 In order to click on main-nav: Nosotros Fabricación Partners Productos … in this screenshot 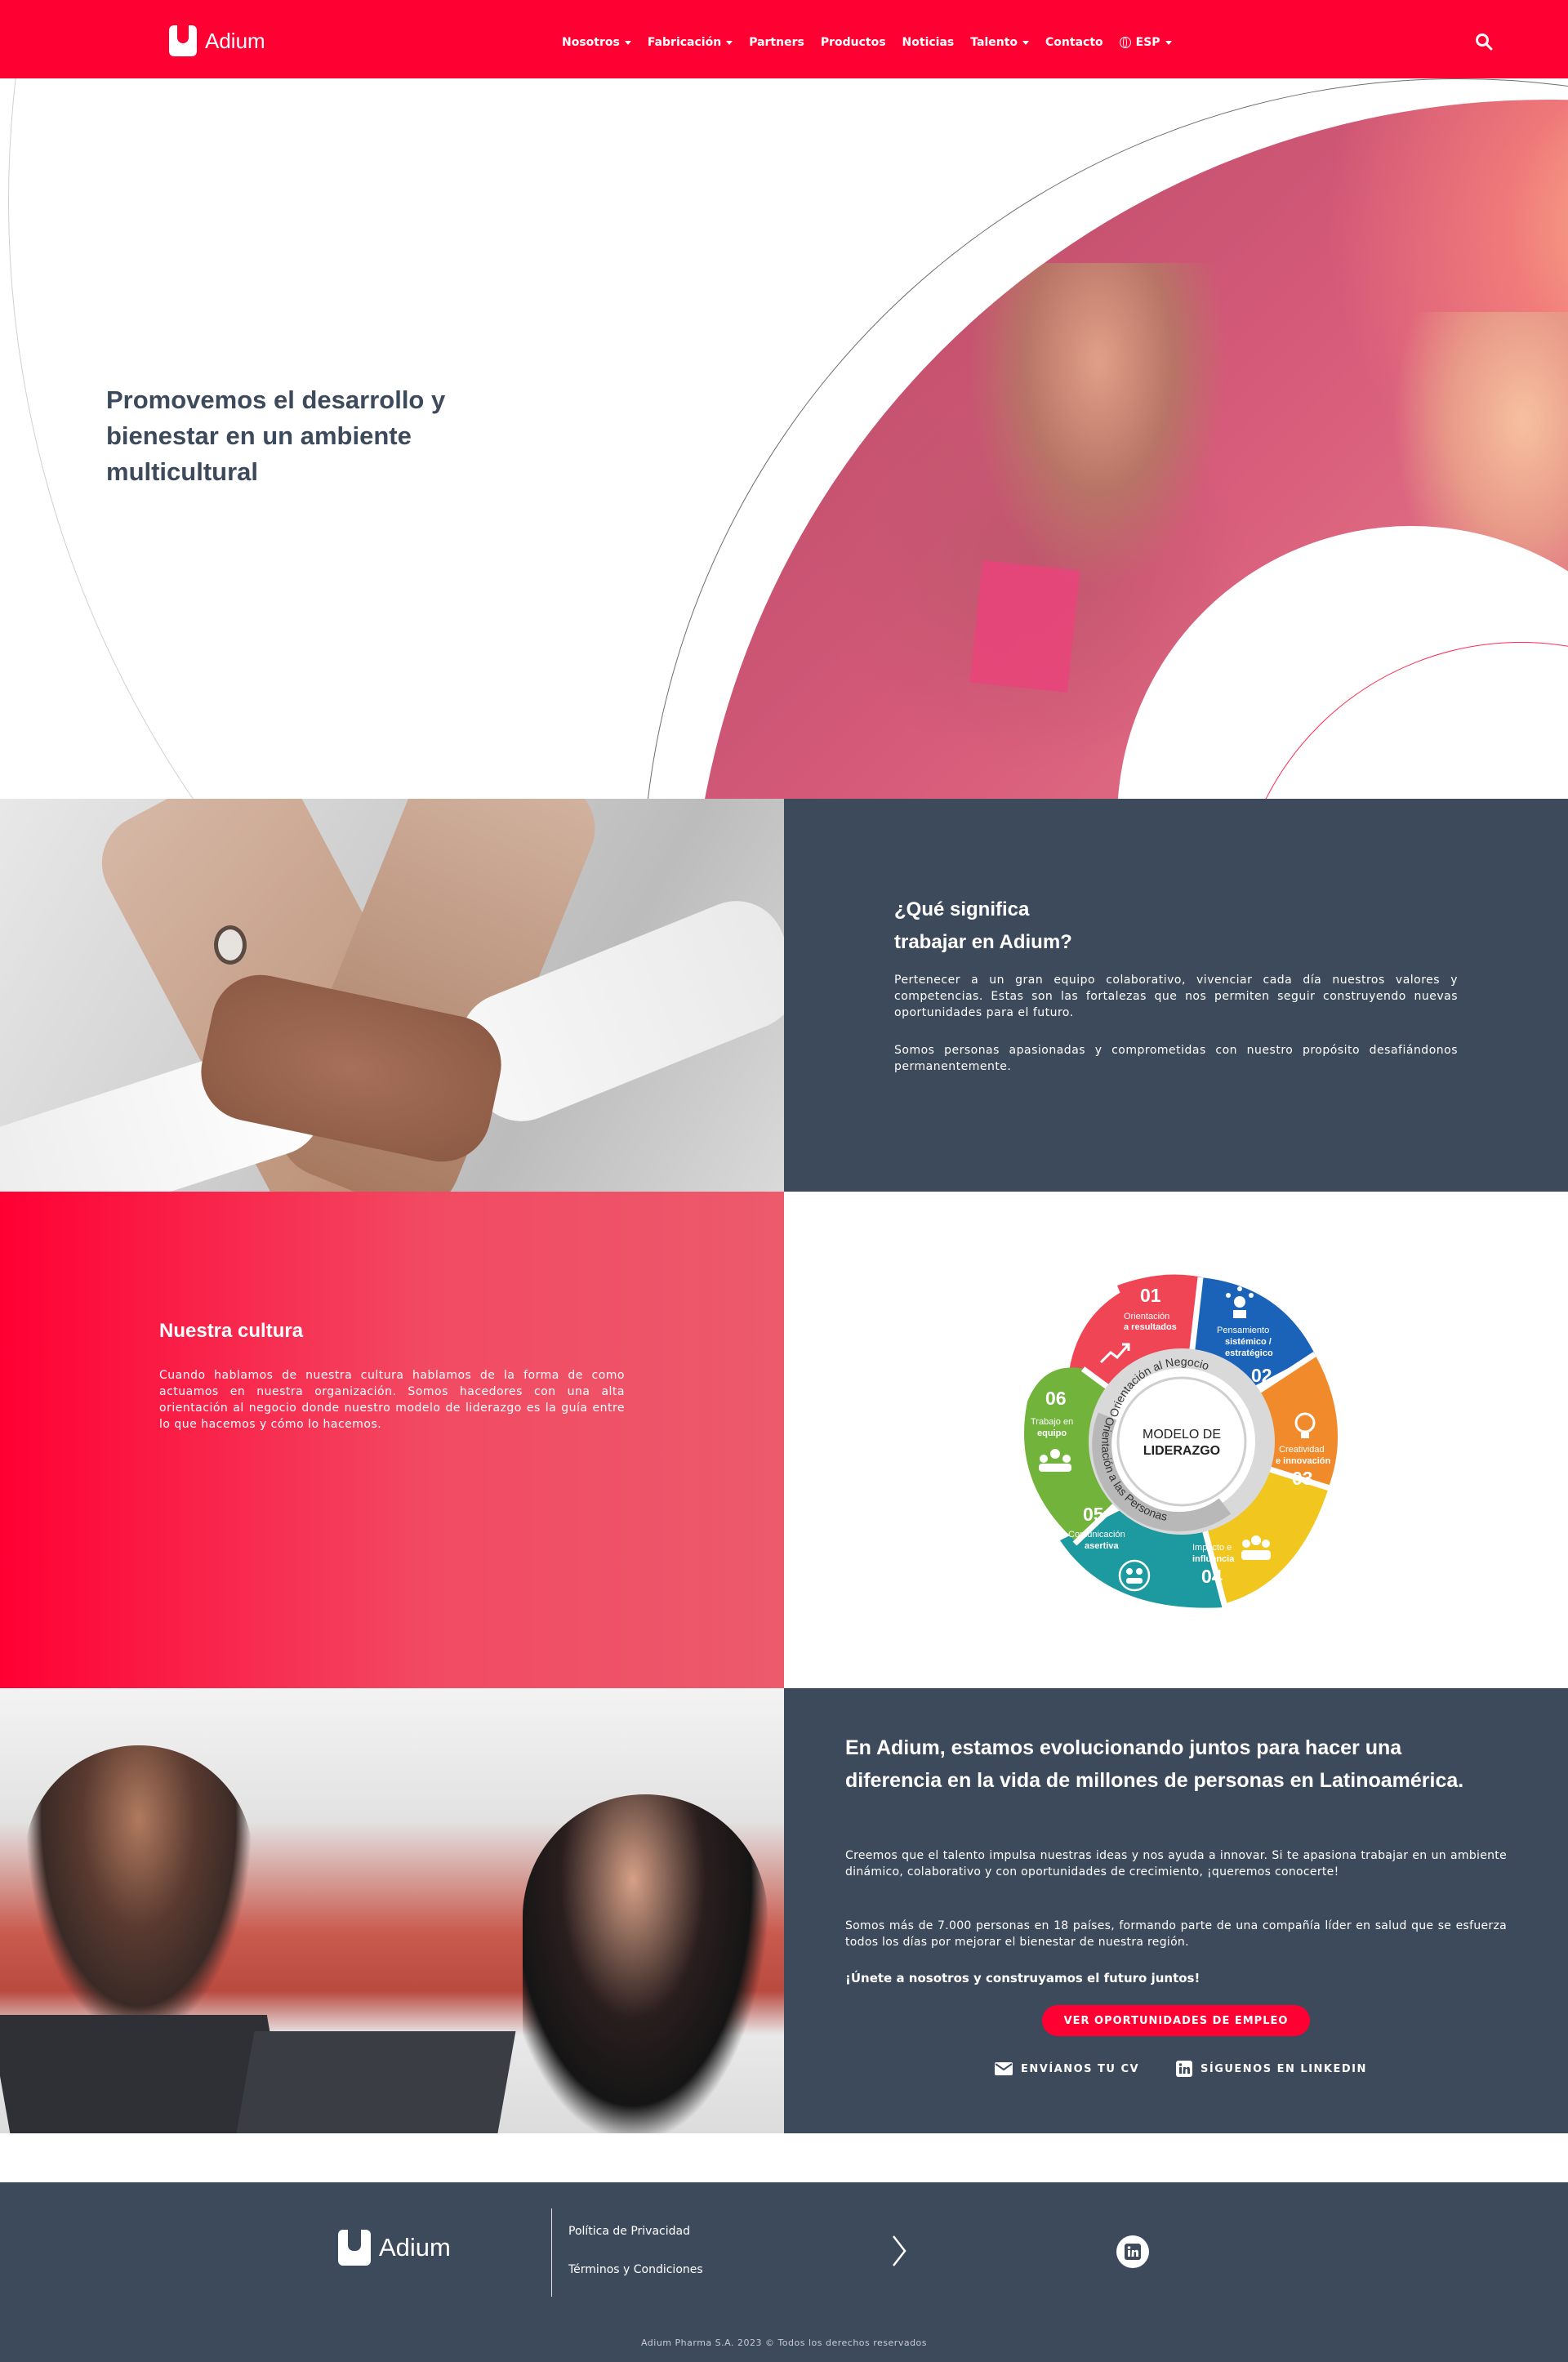, I will do `click(867, 42)`.